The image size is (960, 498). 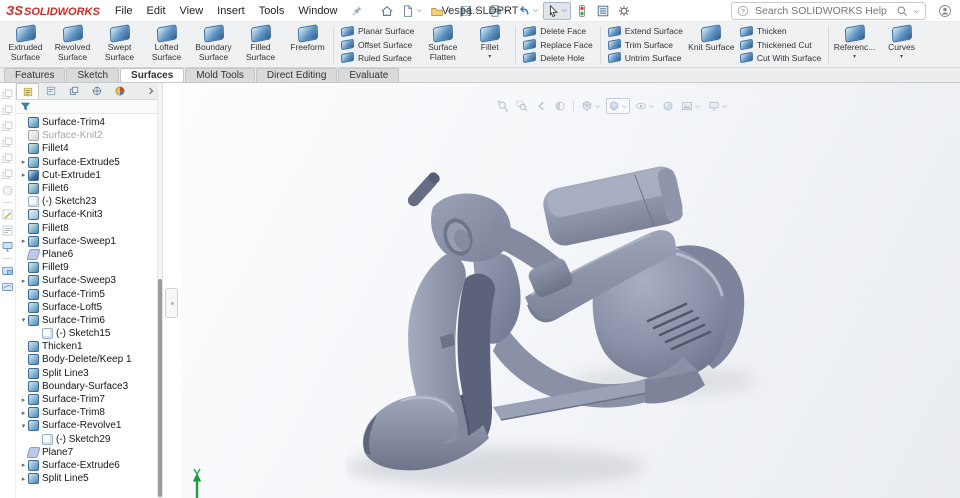 What do you see at coordinates (72, 44) in the screenshot?
I see `revolved-surface-button: Revolved Surface` at bounding box center [72, 44].